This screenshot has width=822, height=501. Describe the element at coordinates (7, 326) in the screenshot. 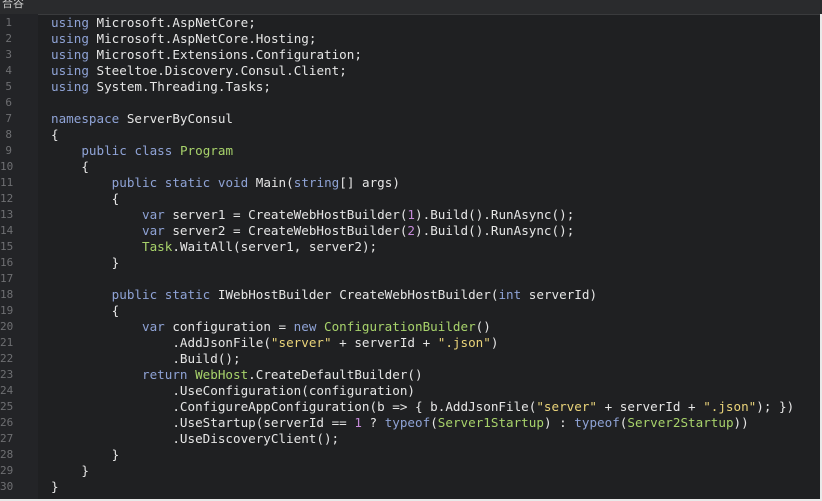

I see `line-number: 20` at that location.